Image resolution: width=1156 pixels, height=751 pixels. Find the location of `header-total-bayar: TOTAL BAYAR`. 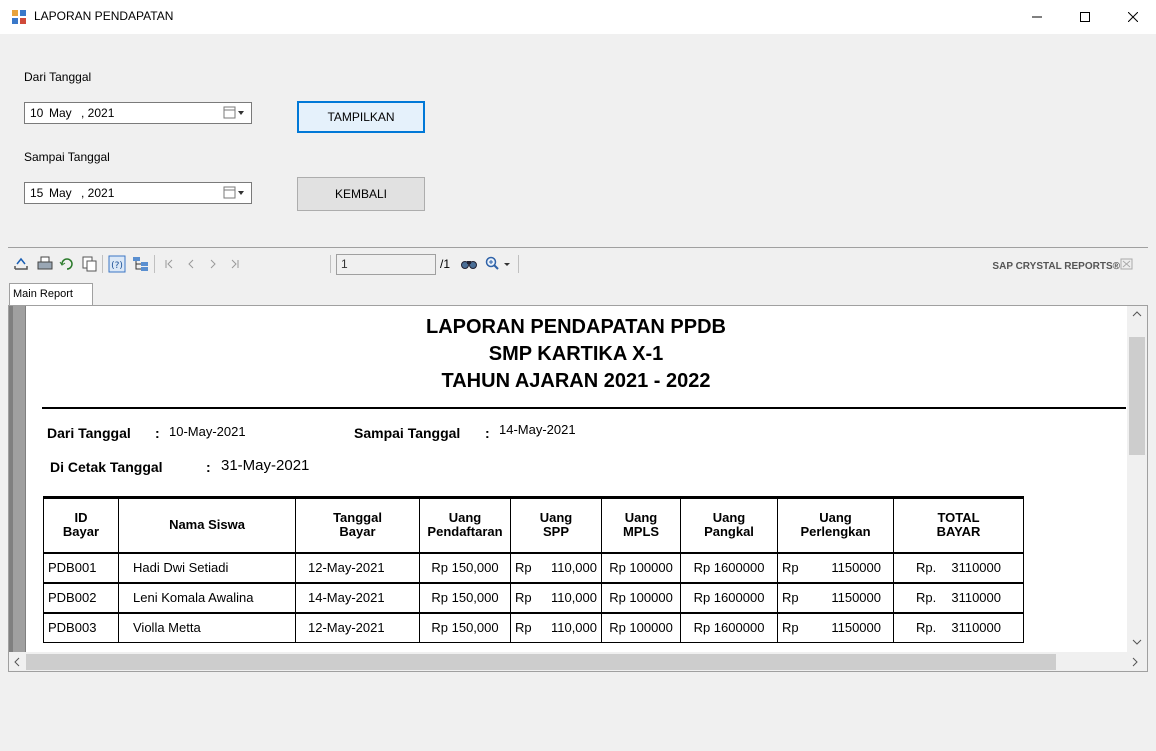

header-total-bayar: TOTAL BAYAR is located at coordinates (958, 525).